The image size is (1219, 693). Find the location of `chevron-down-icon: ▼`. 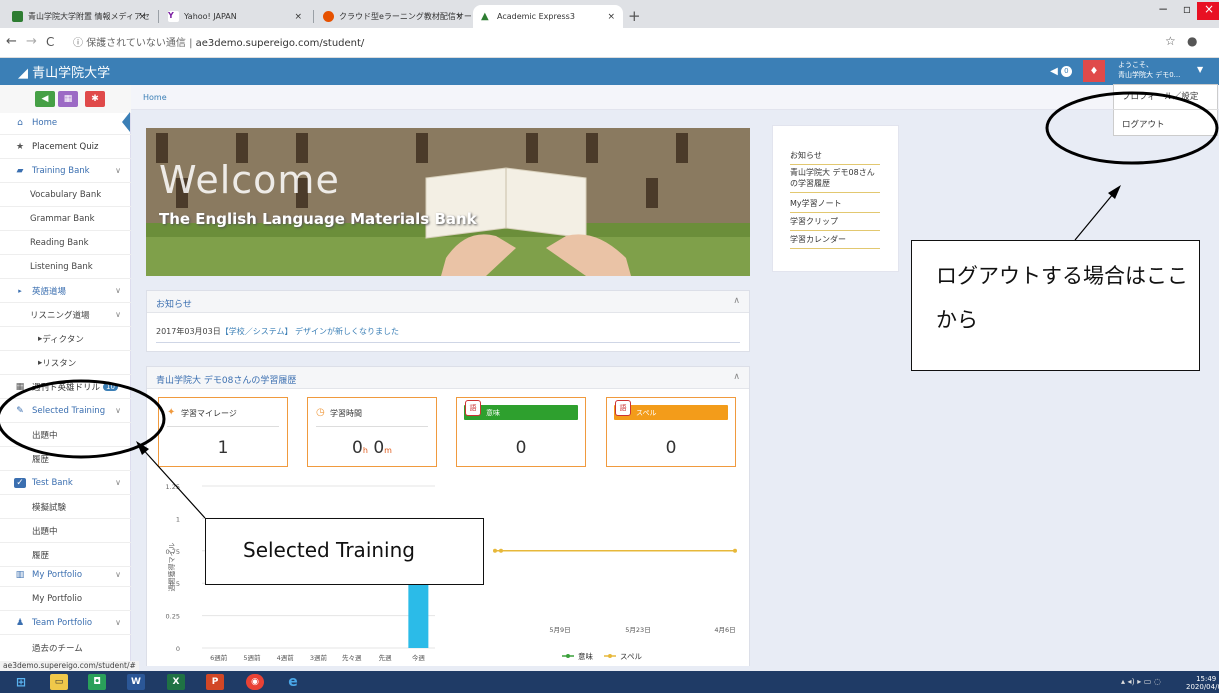

chevron-down-icon: ▼ is located at coordinates (1200, 69).